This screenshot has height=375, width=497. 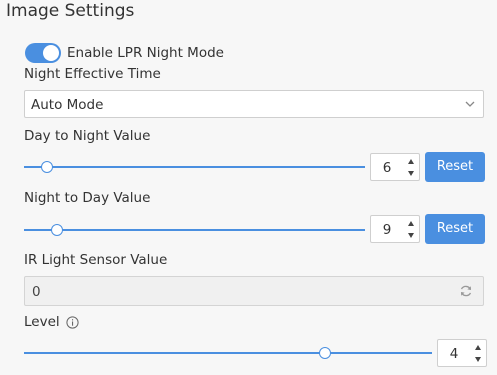 What do you see at coordinates (254, 291) in the screenshot?
I see `ir-sensor-field: 0` at bounding box center [254, 291].